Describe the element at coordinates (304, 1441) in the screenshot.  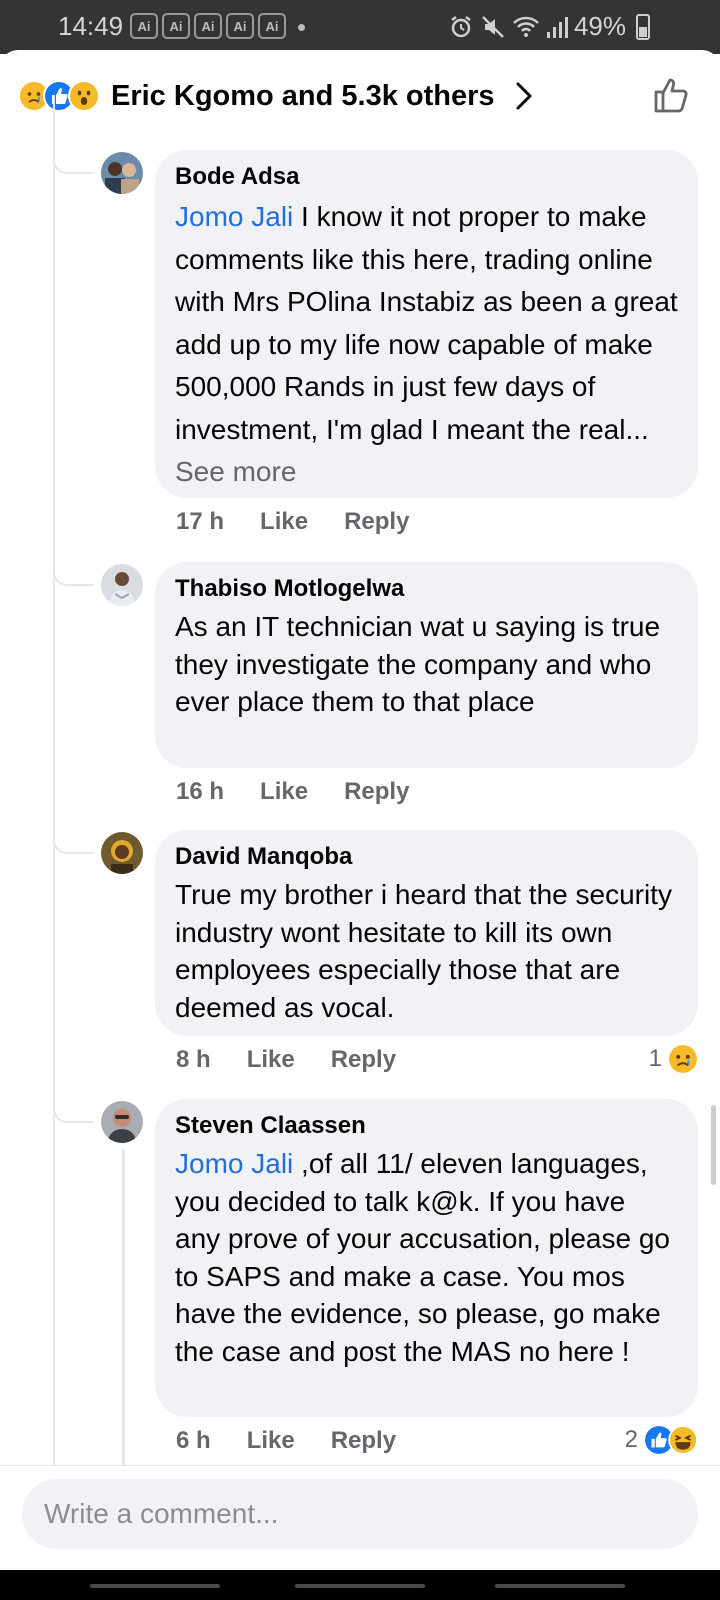
I see `comment-actions: 6 h Like Reply` at that location.